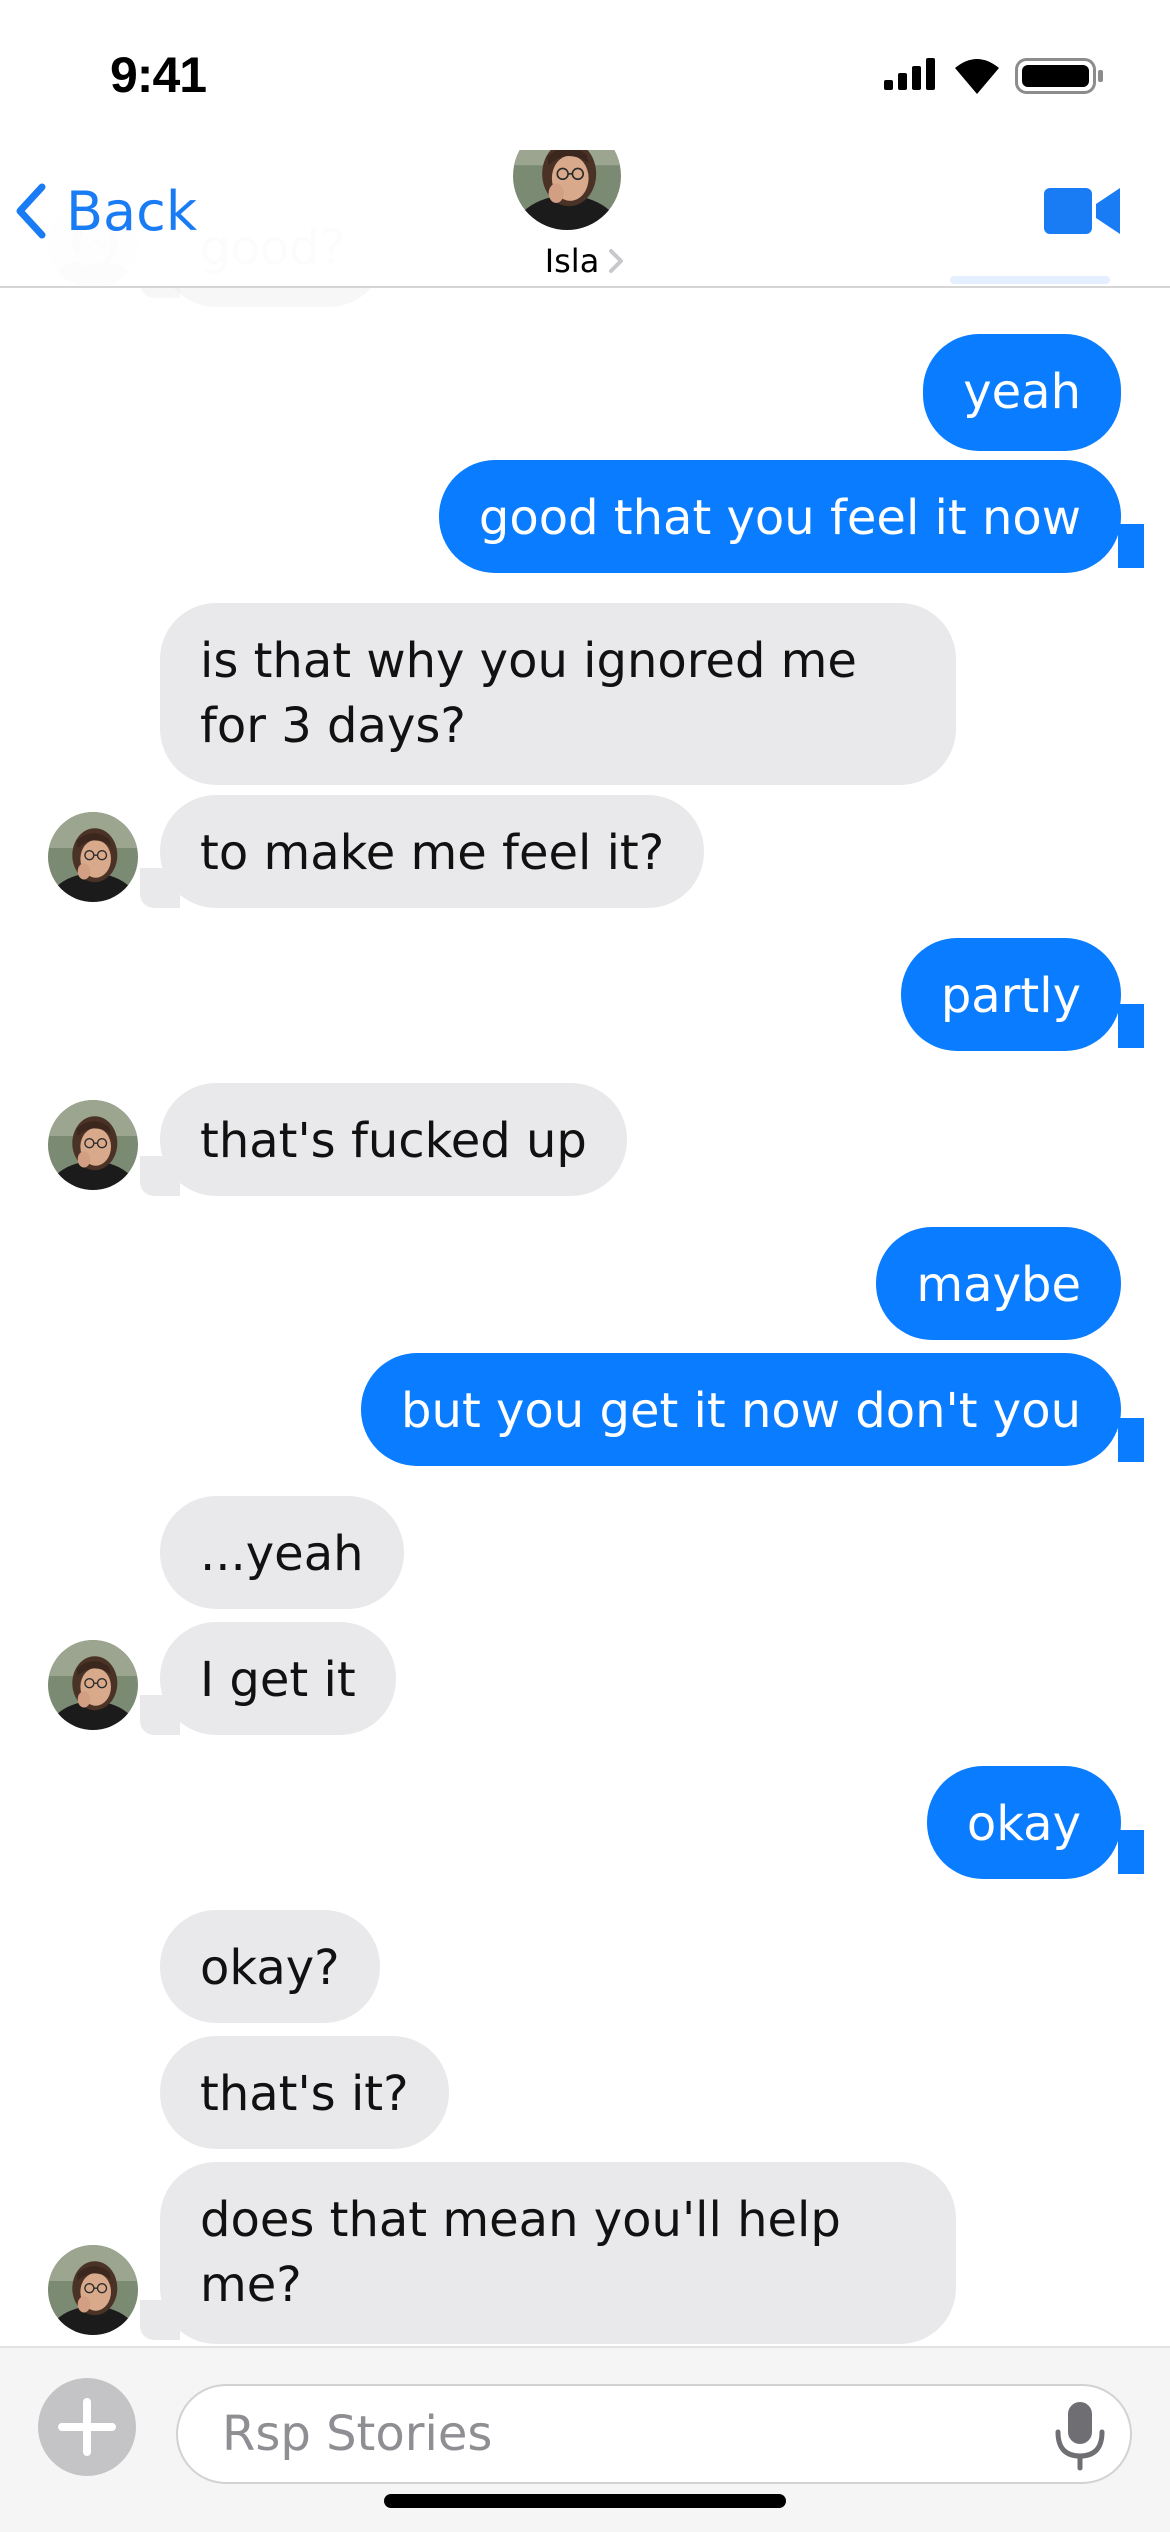 The width and height of the screenshot is (1170, 2532). Describe the element at coordinates (132, 211) in the screenshot. I see `back-label: Back` at that location.